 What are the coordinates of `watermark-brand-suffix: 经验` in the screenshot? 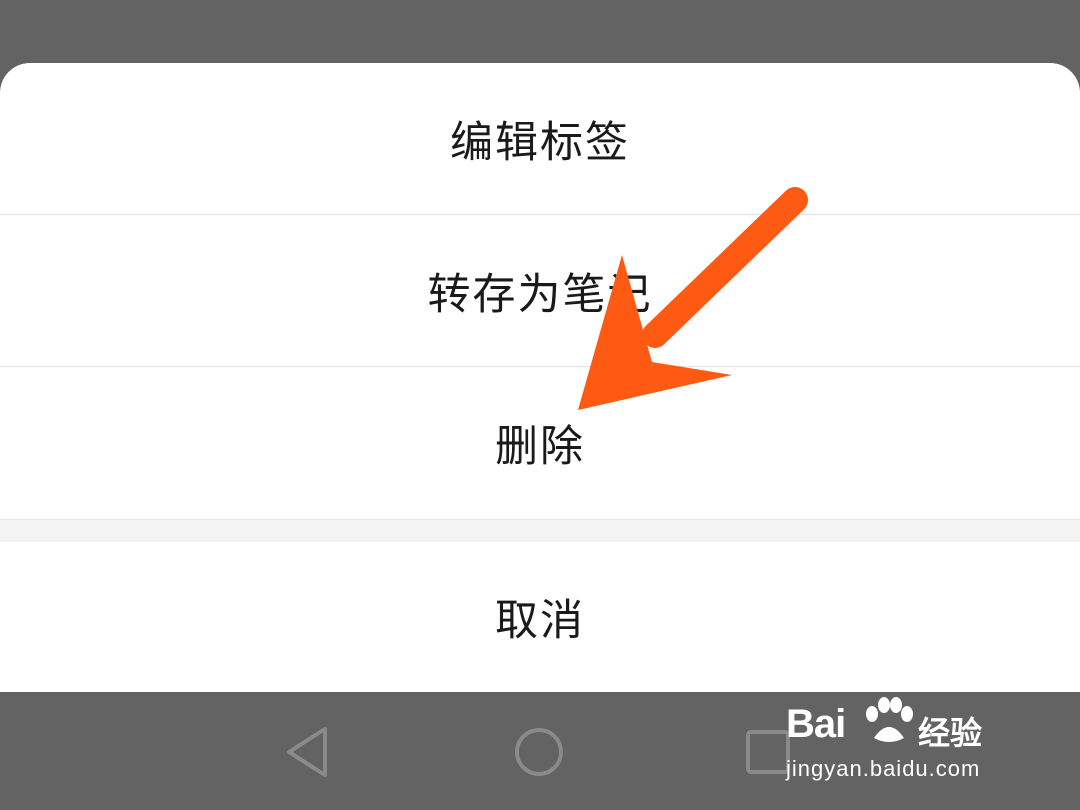 It's located at (950, 733).